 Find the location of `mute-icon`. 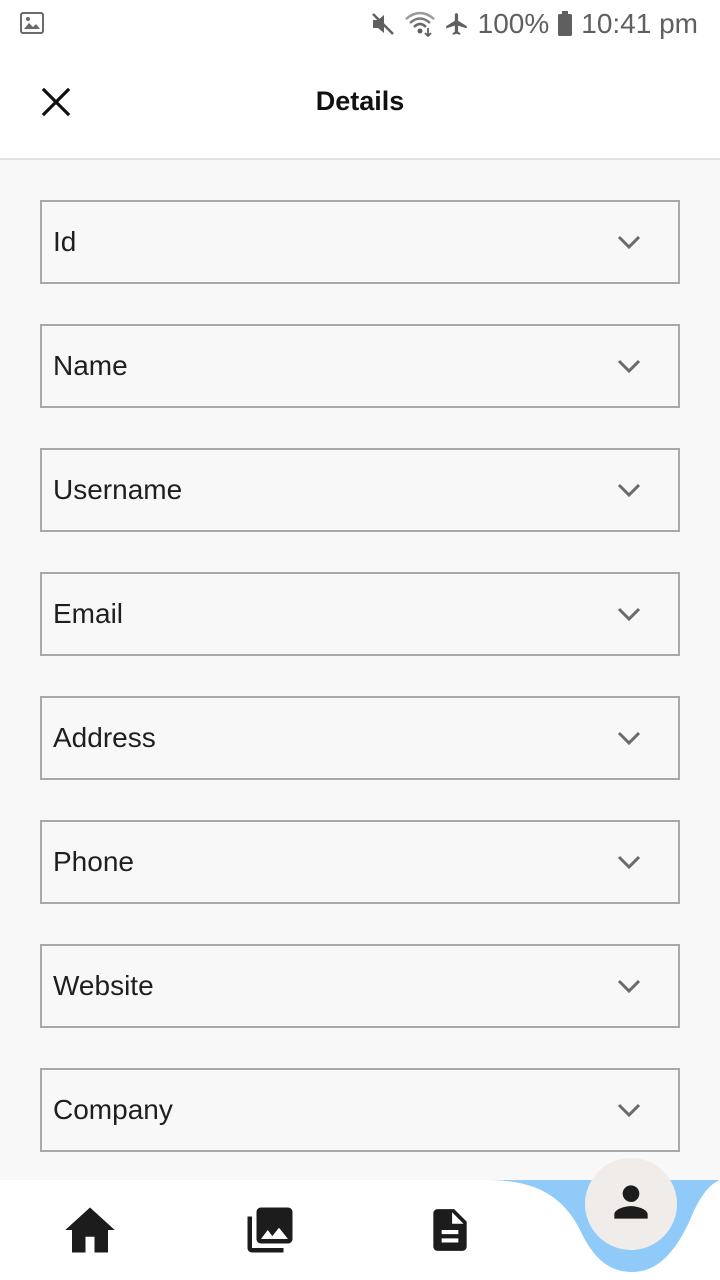

mute-icon is located at coordinates (383, 24).